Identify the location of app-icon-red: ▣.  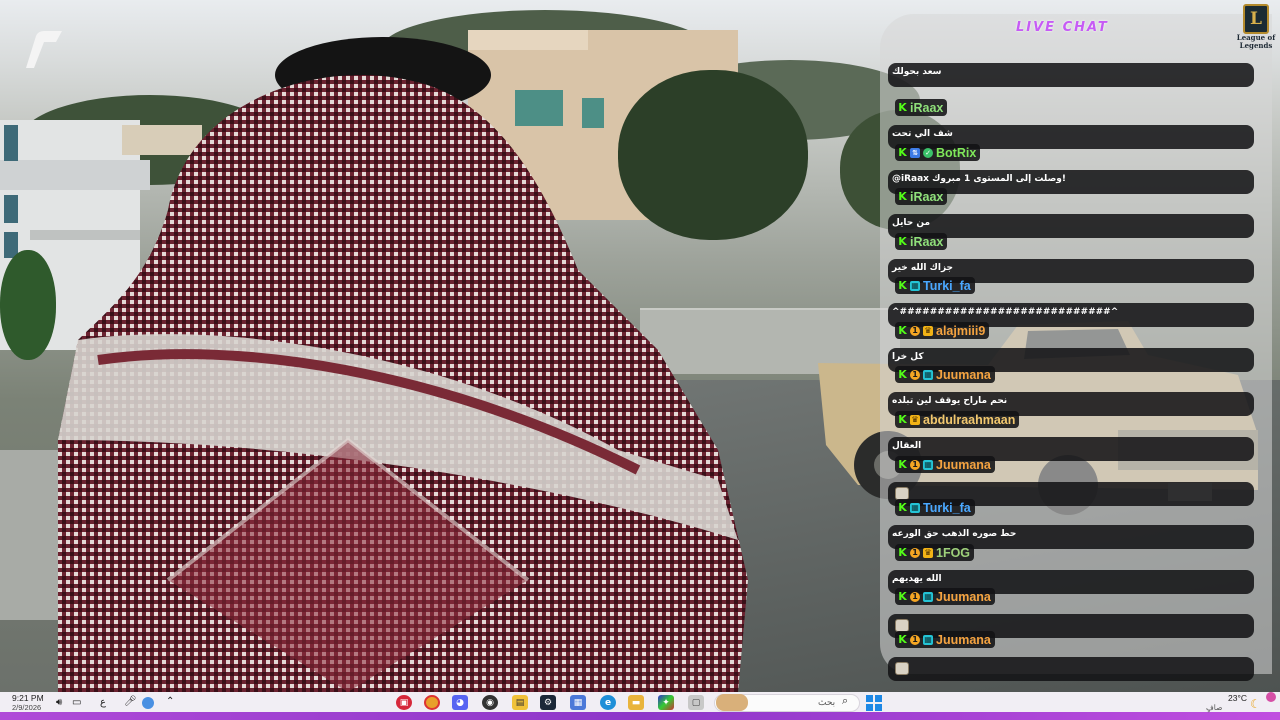
(404, 702).